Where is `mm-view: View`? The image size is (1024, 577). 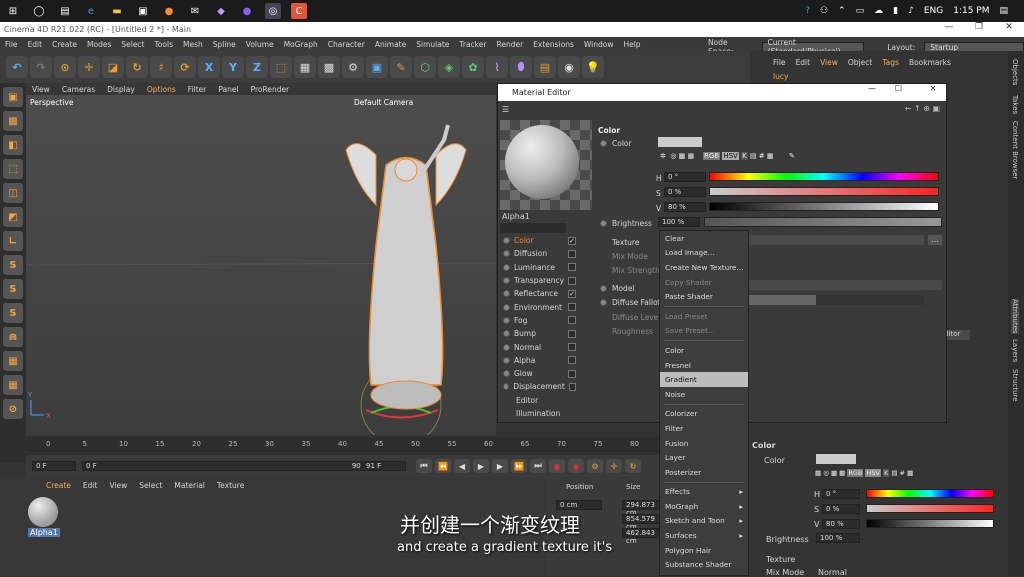 mm-view: View is located at coordinates (118, 485).